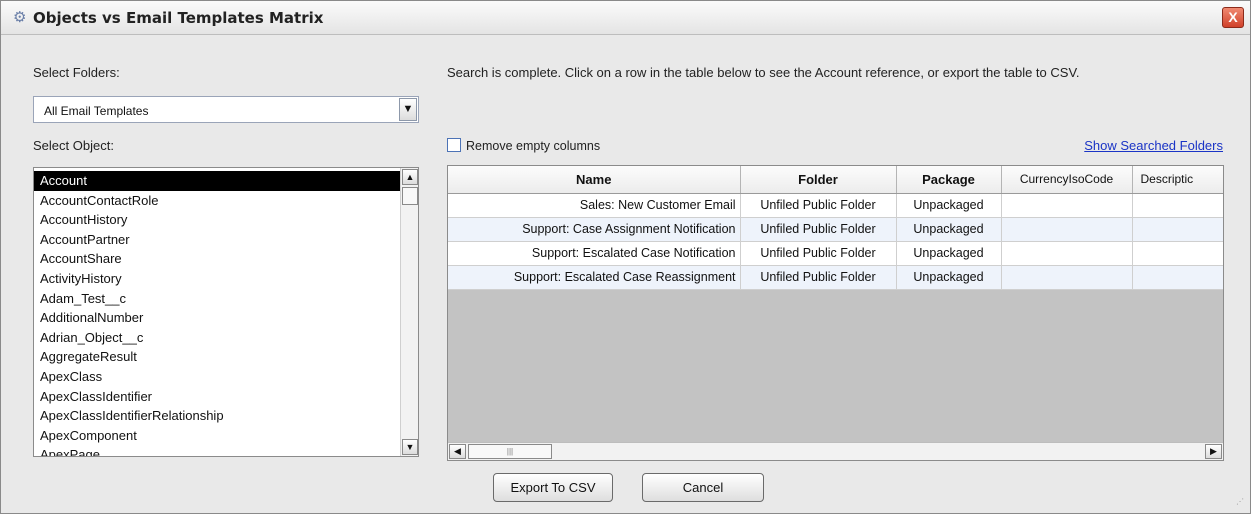 The height and width of the screenshot is (514, 1251). Describe the element at coordinates (1153, 145) in the screenshot. I see `show-searched-folders-link: Show Searched Folders` at that location.